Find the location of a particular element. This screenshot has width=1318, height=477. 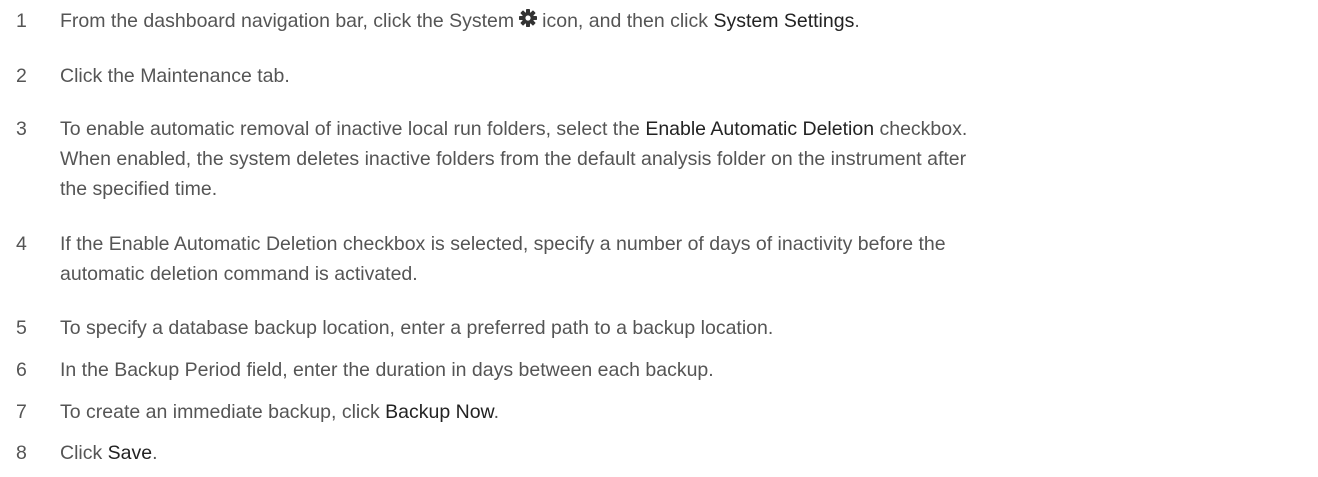

step-4-line-2: automatic deletion command is activated. is located at coordinates (239, 274).